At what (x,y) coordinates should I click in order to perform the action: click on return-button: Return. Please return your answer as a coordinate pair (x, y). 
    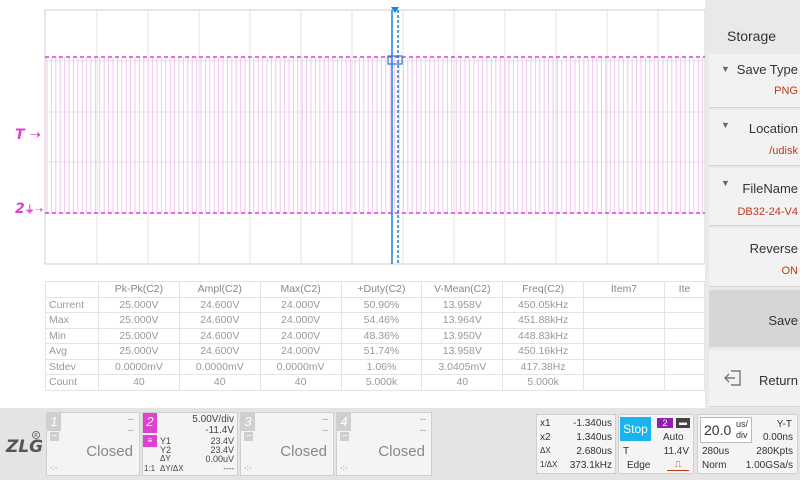
    Looking at the image, I should click on (754, 378).